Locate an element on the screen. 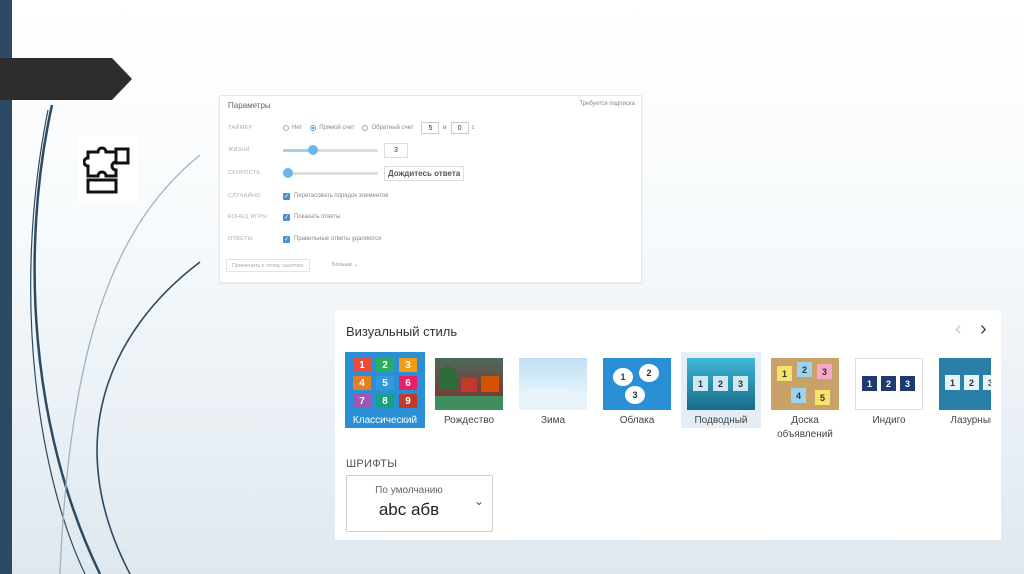 This screenshot has height=574, width=1024. azure-number: 3 is located at coordinates (987, 382).